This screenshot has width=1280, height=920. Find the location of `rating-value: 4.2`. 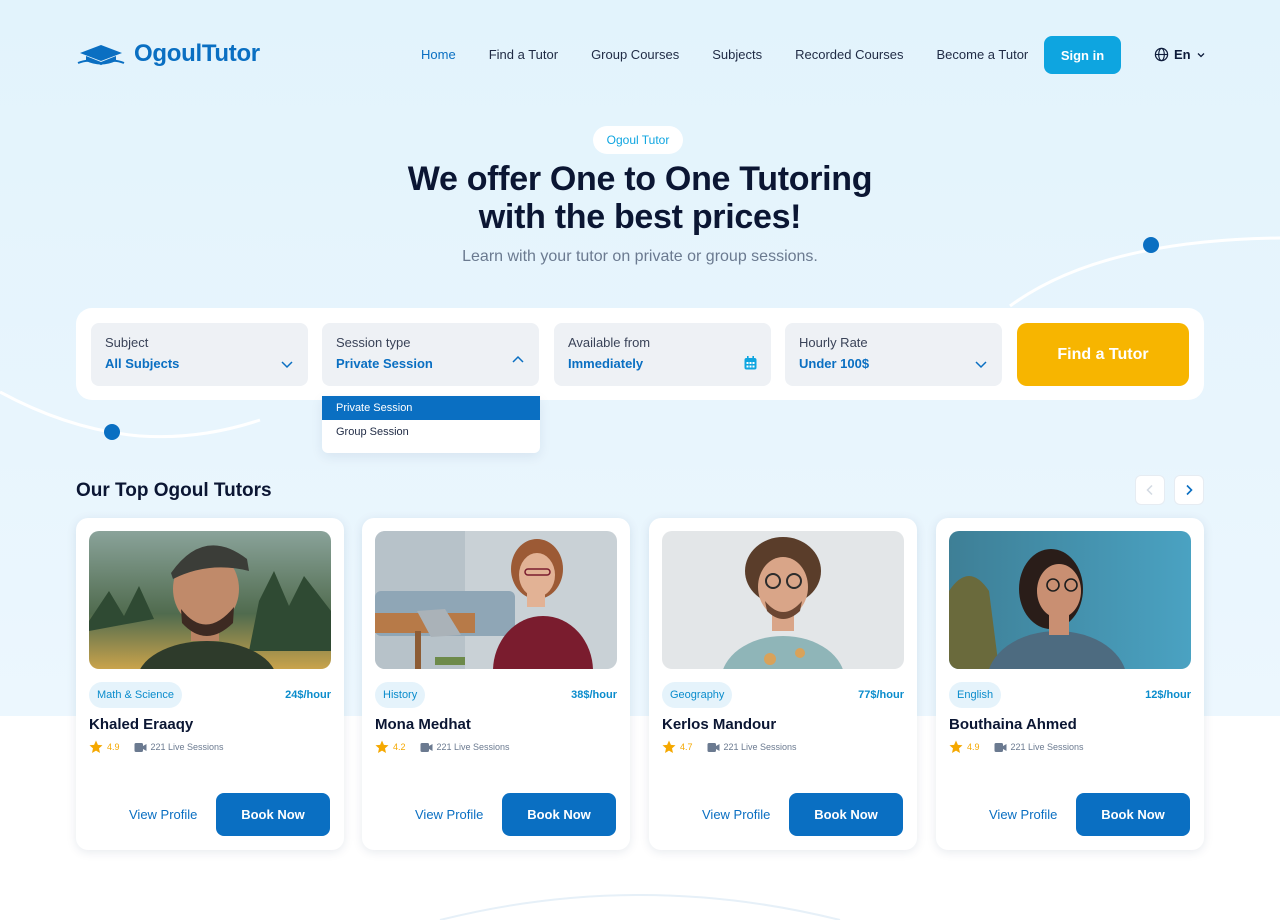

rating-value: 4.2 is located at coordinates (399, 747).